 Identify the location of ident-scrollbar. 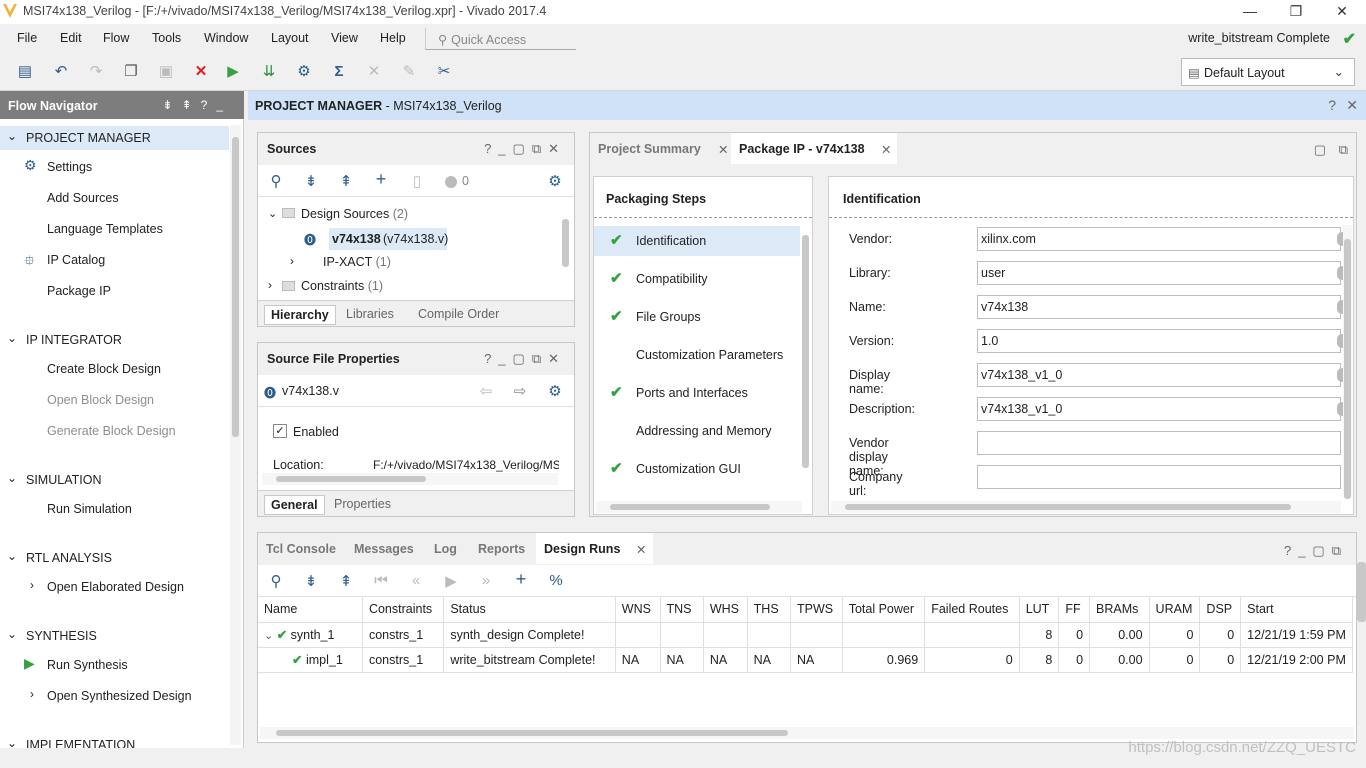
(1347, 362).